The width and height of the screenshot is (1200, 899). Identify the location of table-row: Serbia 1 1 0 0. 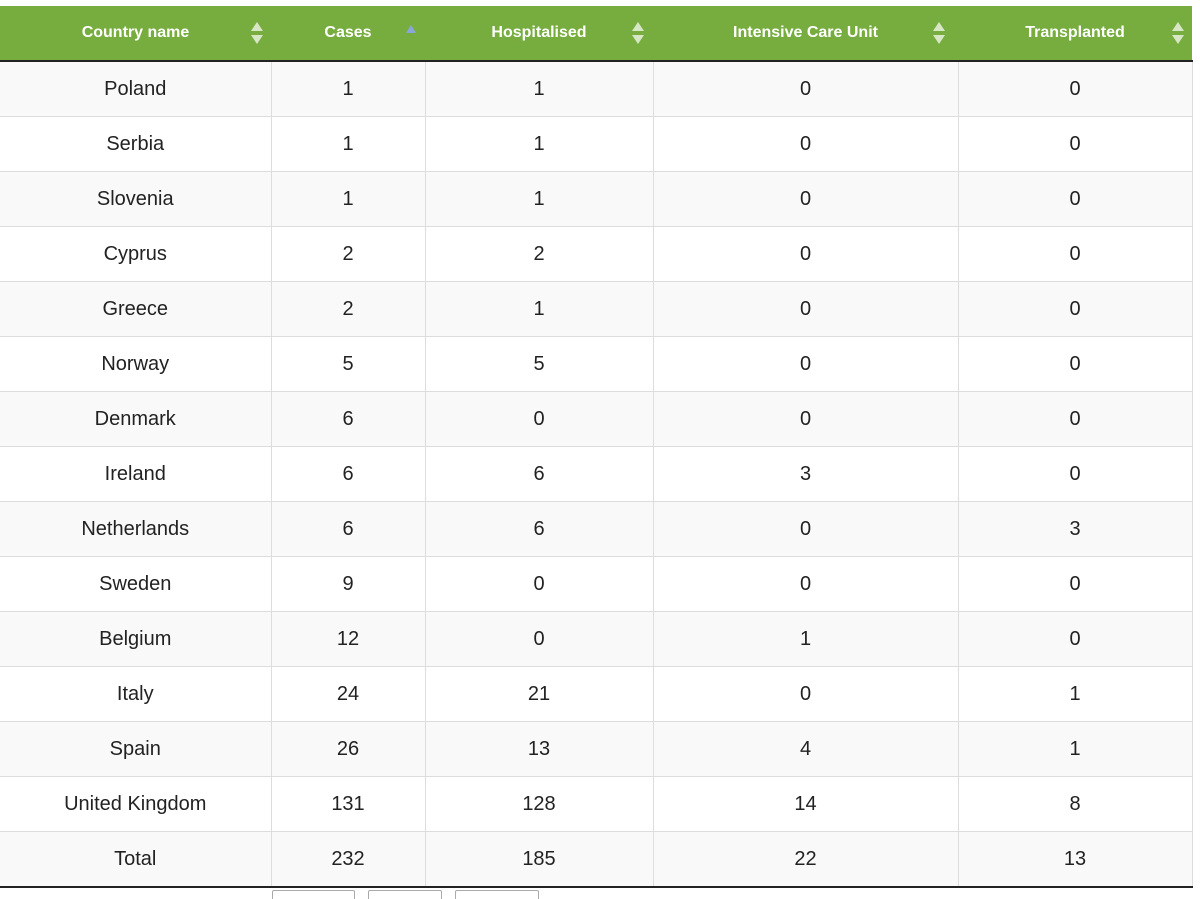
(596, 144).